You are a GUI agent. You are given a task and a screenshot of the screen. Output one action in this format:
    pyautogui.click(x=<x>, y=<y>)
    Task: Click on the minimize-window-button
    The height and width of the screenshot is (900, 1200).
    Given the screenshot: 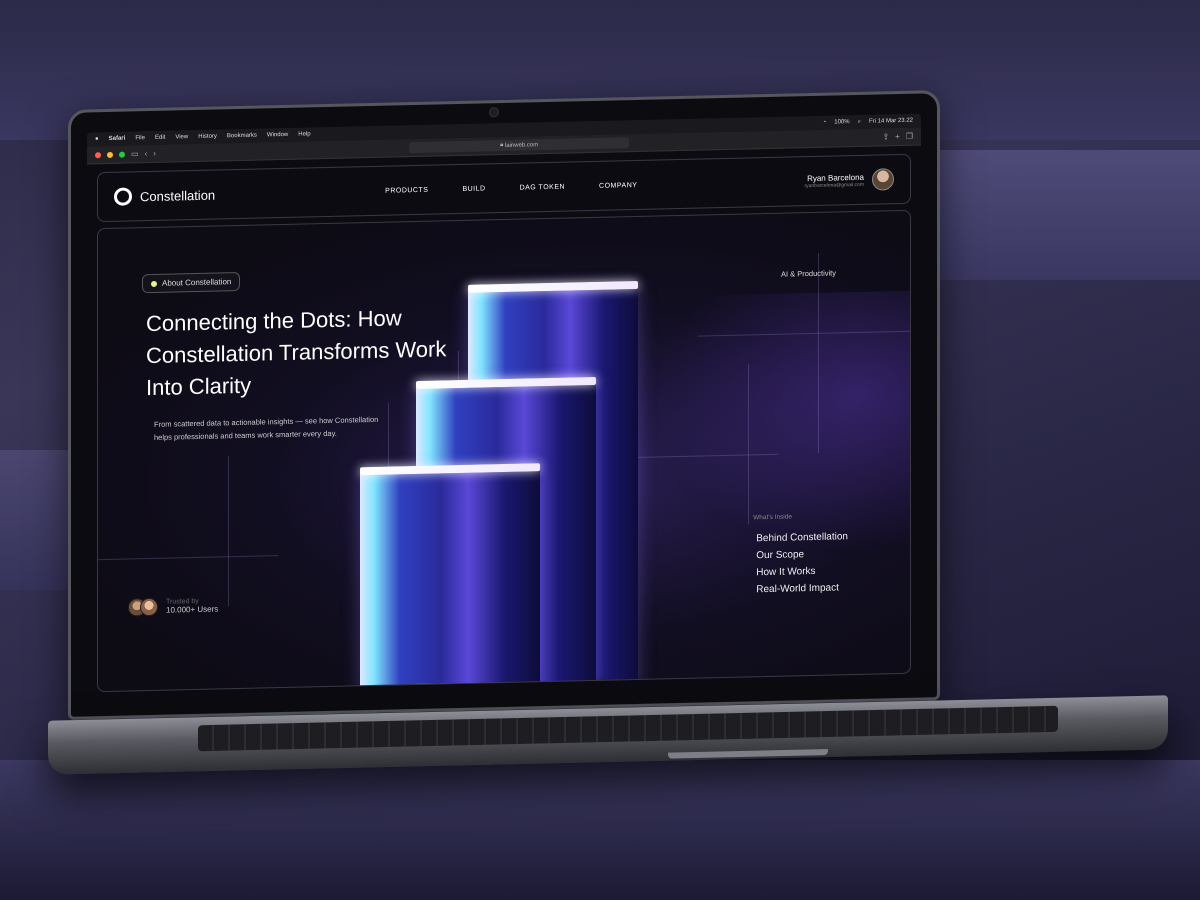 What is the action you would take?
    pyautogui.click(x=110, y=154)
    